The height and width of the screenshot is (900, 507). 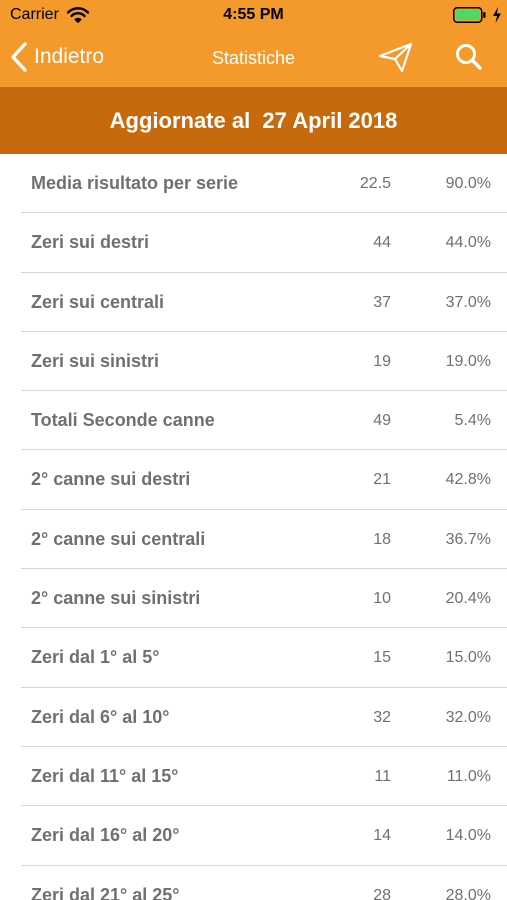 What do you see at coordinates (382, 893) in the screenshot?
I see `stat-value: 28` at bounding box center [382, 893].